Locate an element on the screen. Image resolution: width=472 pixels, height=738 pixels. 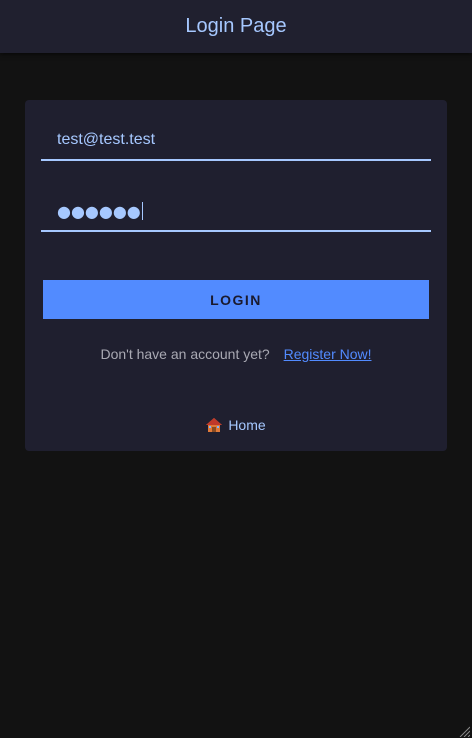
house-icon is located at coordinates (214, 425).